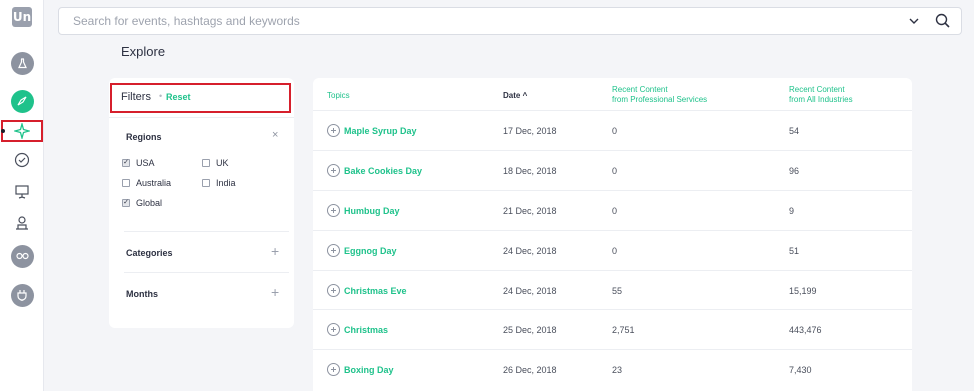 This screenshot has height=391, width=974. What do you see at coordinates (525, 95) in the screenshot?
I see `sort-ascending-icon: ^` at bounding box center [525, 95].